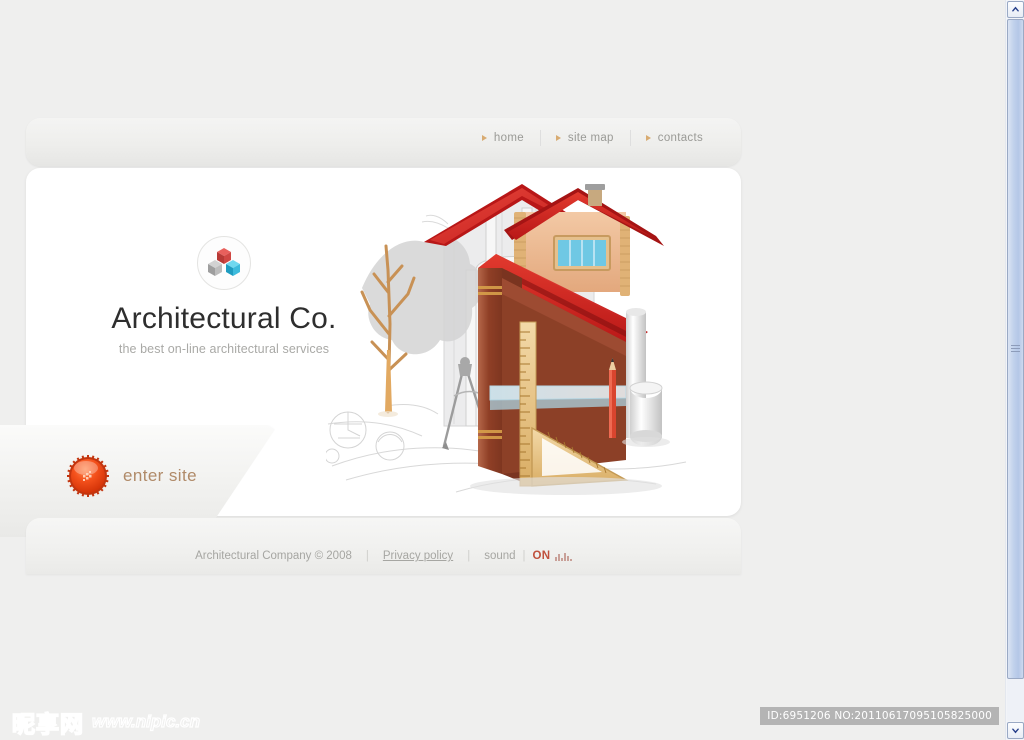  Describe the element at coordinates (418, 556) in the screenshot. I see `privacy-policy-link: Privacy policy` at that location.